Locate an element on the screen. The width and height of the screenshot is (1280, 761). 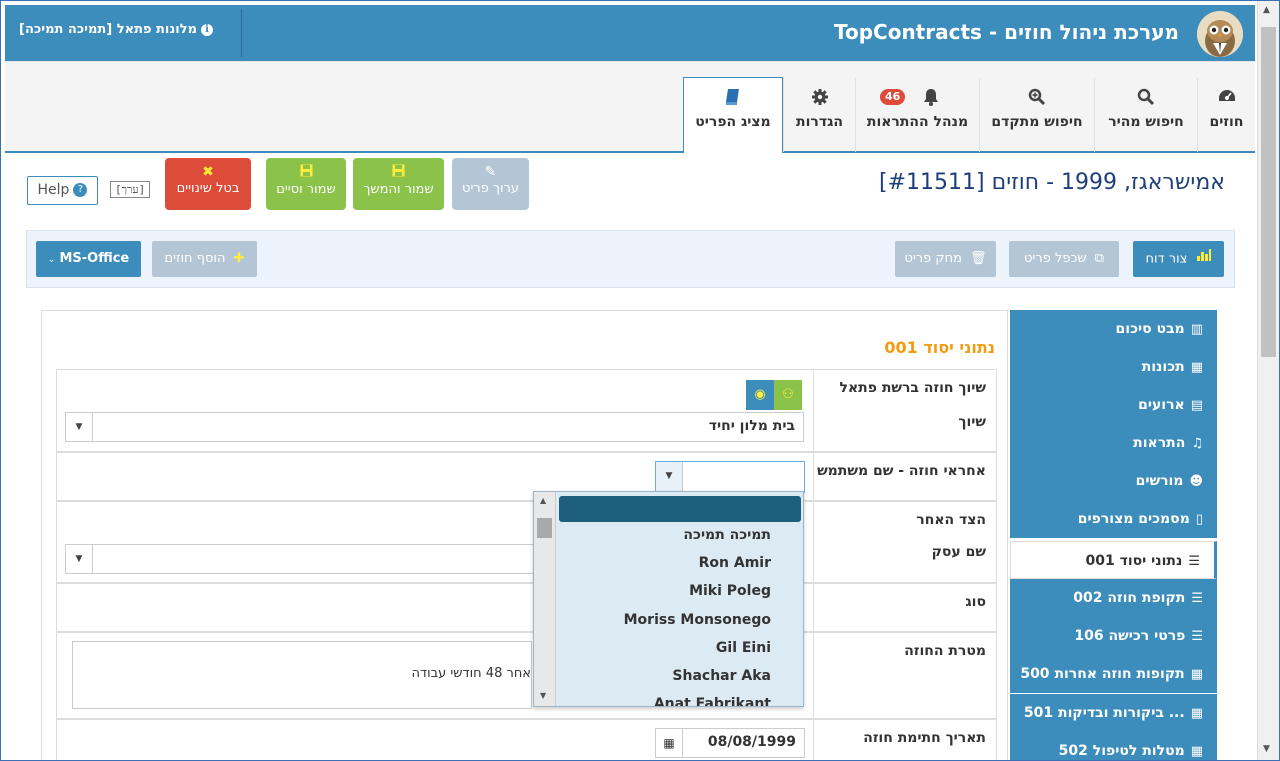
scroll-thumb is located at coordinates (1268, 192).